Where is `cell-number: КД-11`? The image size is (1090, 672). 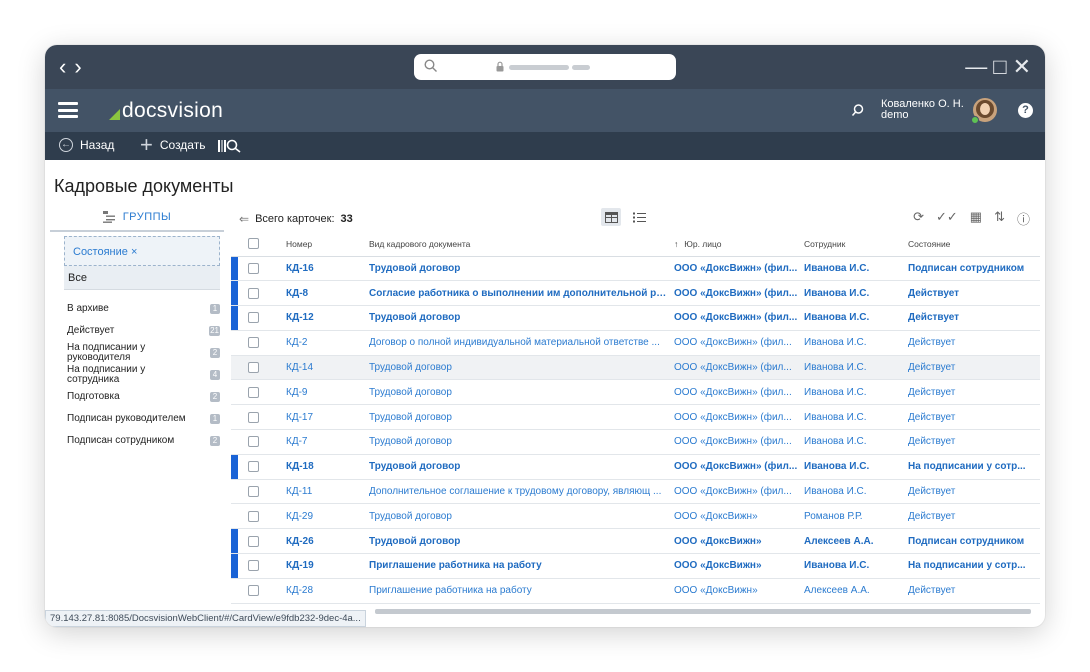 cell-number: КД-11 is located at coordinates (322, 492).